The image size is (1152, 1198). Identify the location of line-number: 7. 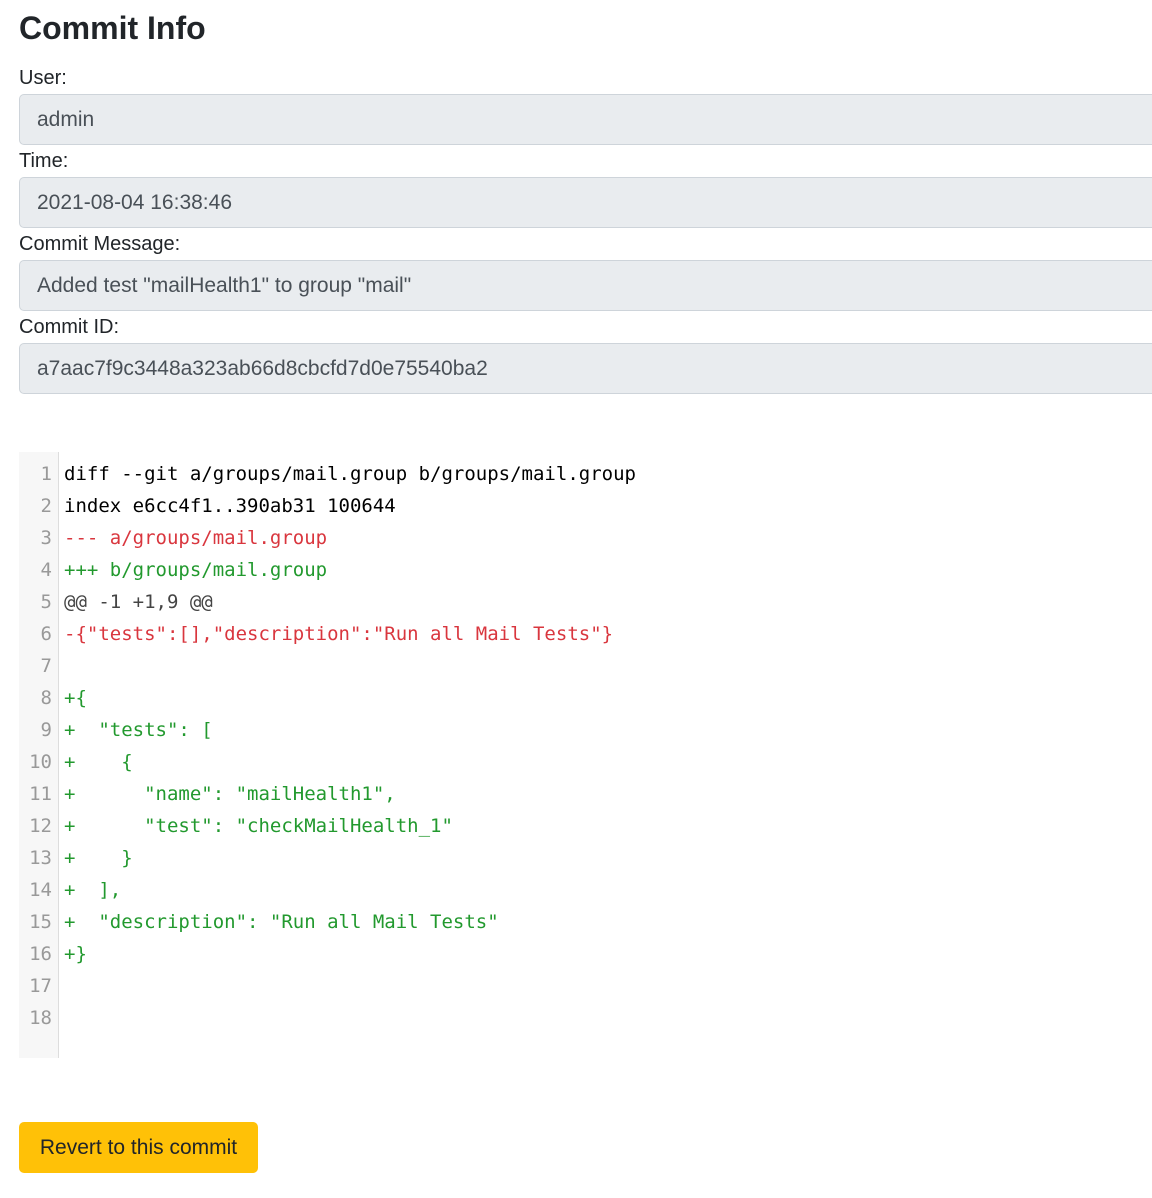
(46, 666).